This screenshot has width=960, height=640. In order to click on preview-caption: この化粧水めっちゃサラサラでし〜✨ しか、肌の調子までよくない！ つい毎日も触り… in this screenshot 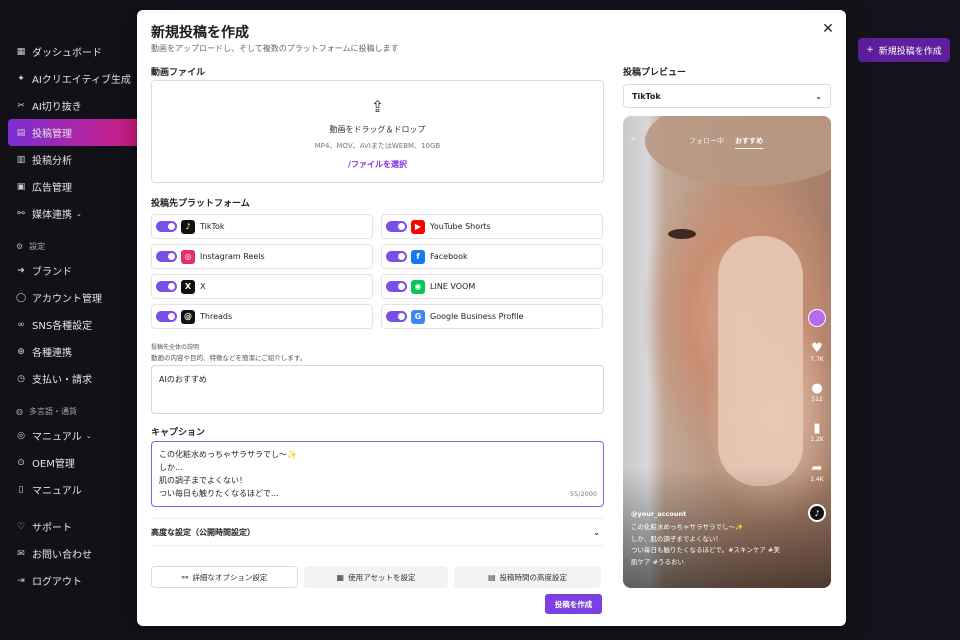, I will do `click(705, 544)`.